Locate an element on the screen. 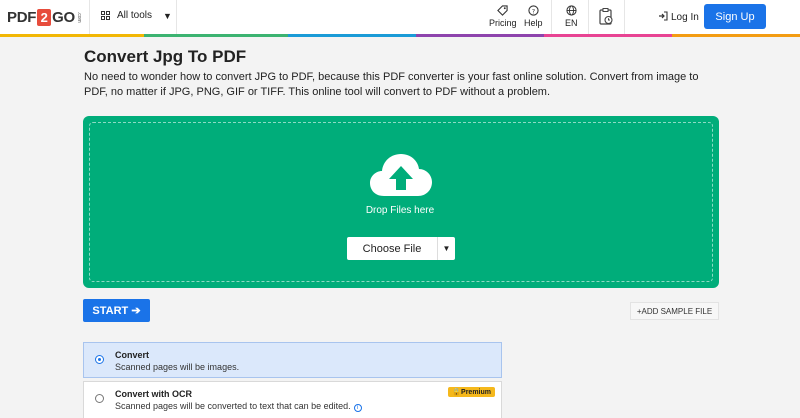 Image resolution: width=800 pixels, height=418 pixels. question-icon: ? is located at coordinates (533, 11).